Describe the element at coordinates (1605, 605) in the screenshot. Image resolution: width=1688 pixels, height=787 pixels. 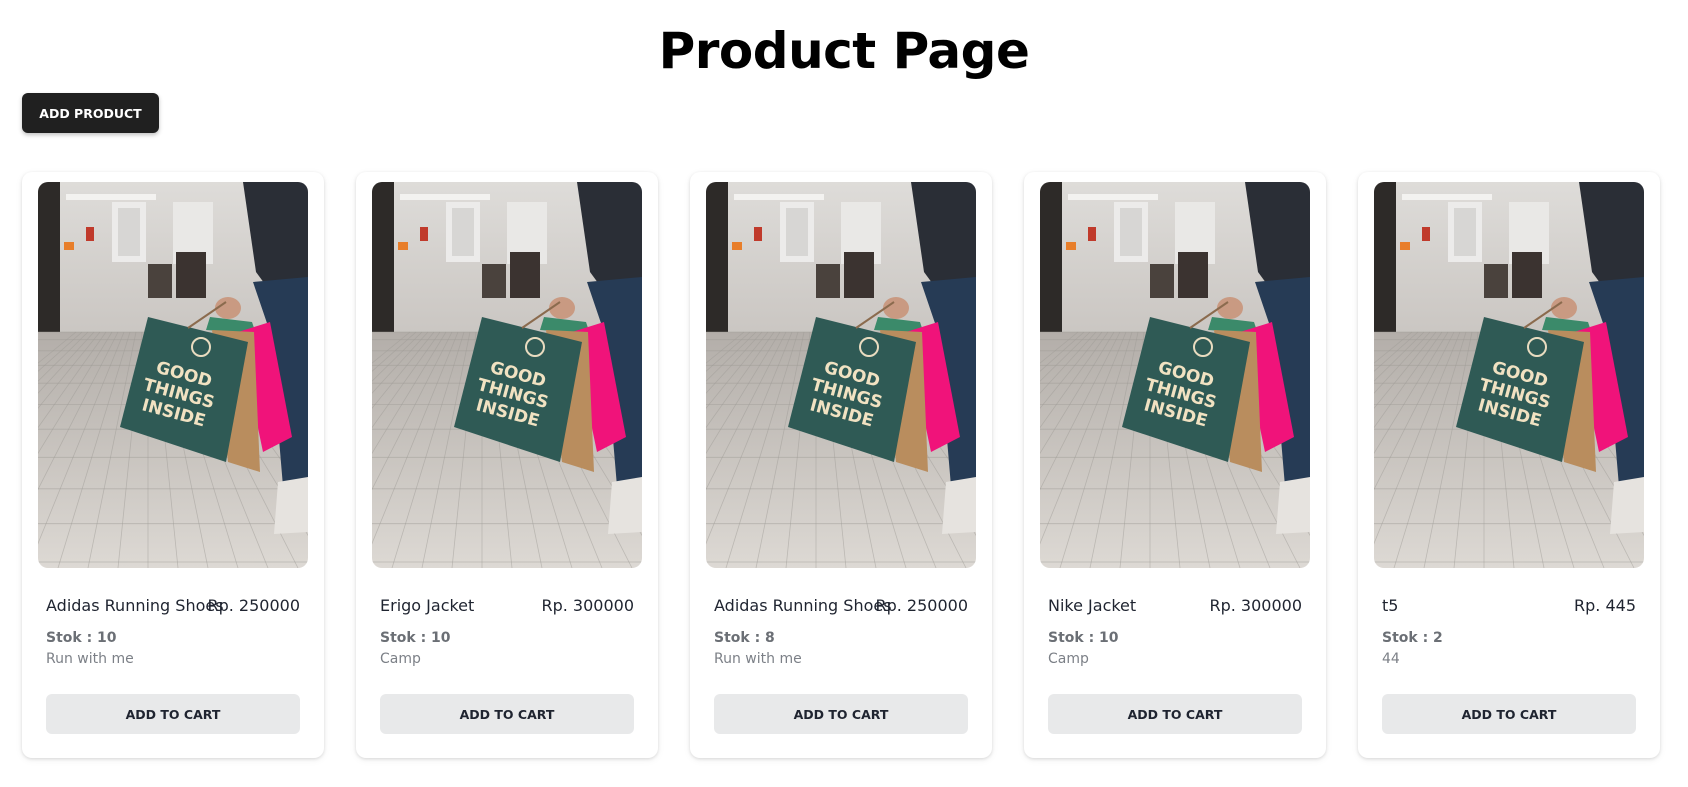
I see `product-price: Rp. 445` at that location.